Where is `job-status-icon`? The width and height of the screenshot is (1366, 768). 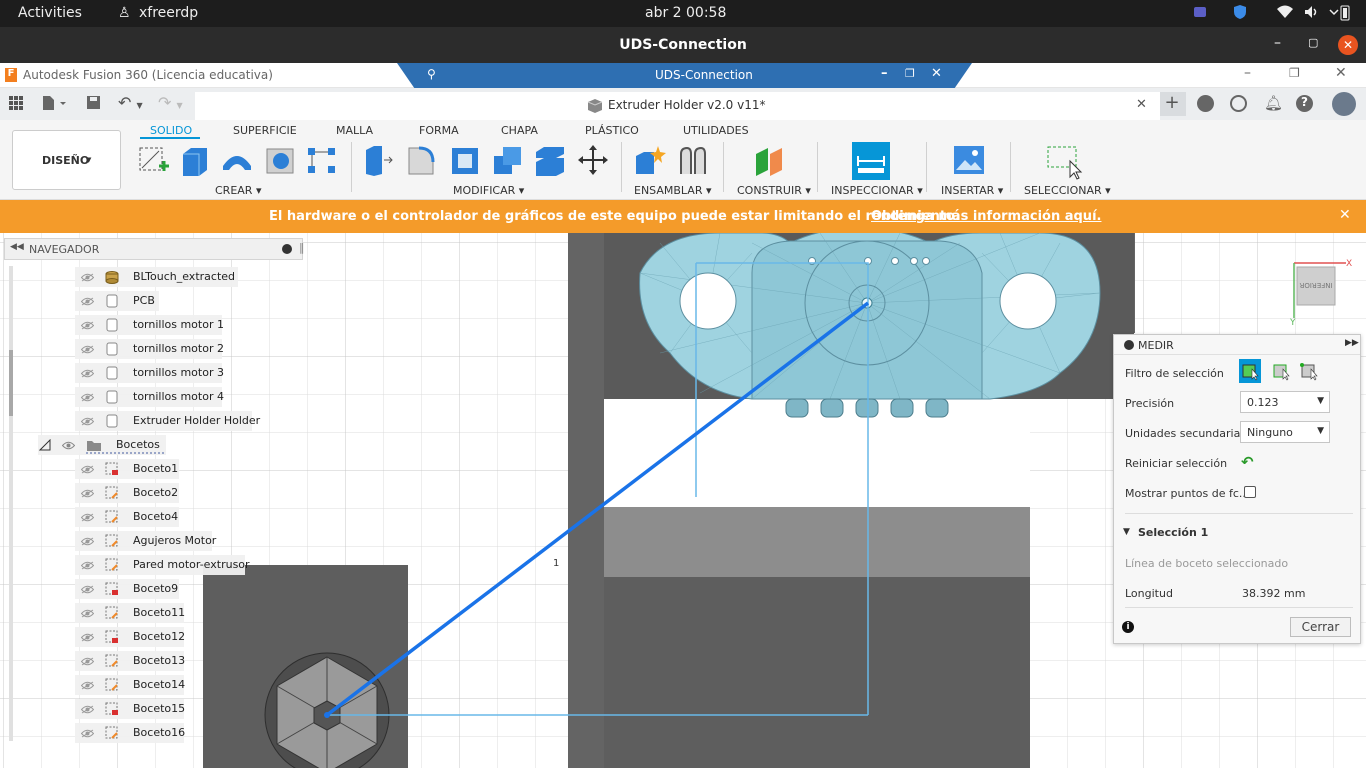 job-status-icon is located at coordinates (1238, 103).